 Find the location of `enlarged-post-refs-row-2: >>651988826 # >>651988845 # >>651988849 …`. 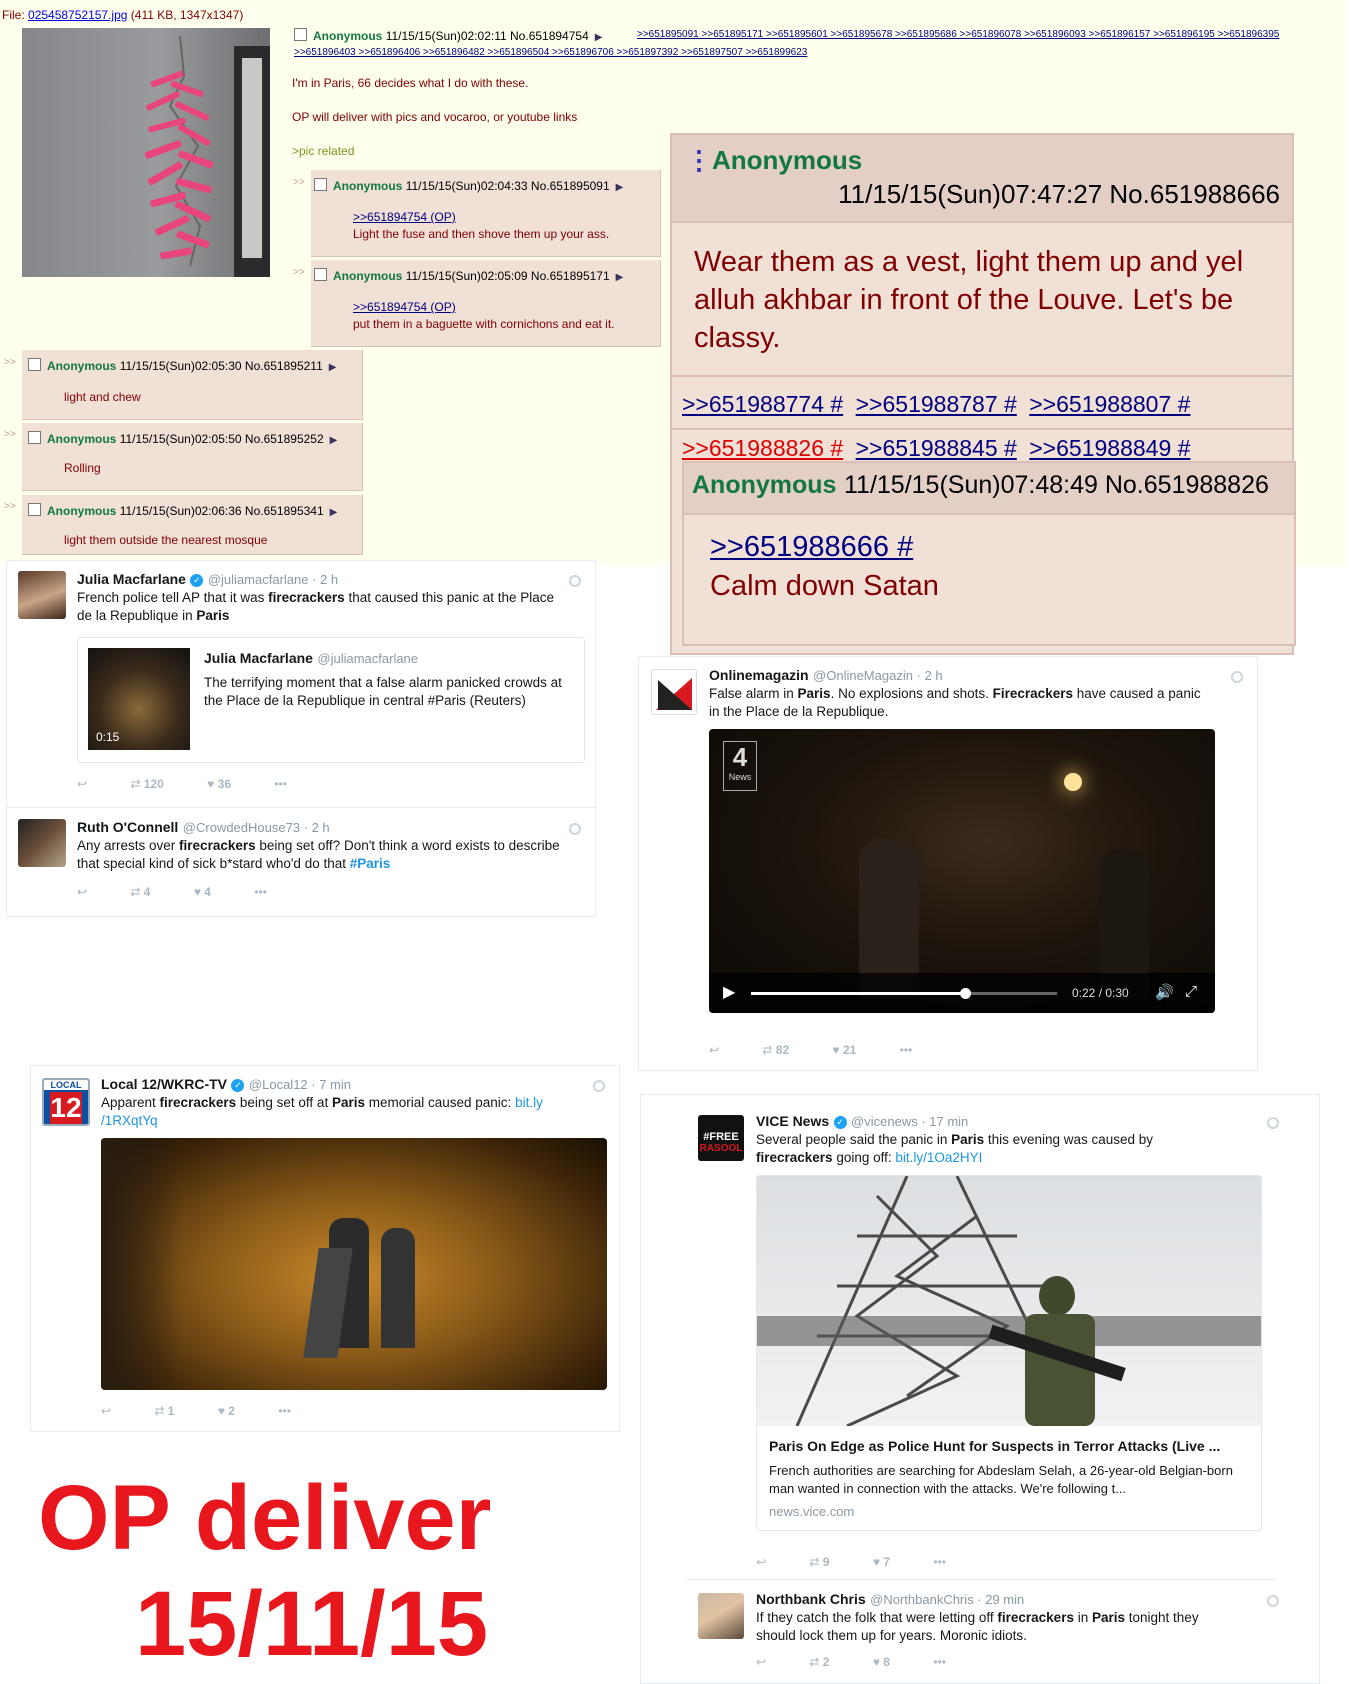

enlarged-post-refs-row-2: >>651988826 # >>651988845 # >>651988849 … is located at coordinates (936, 448).